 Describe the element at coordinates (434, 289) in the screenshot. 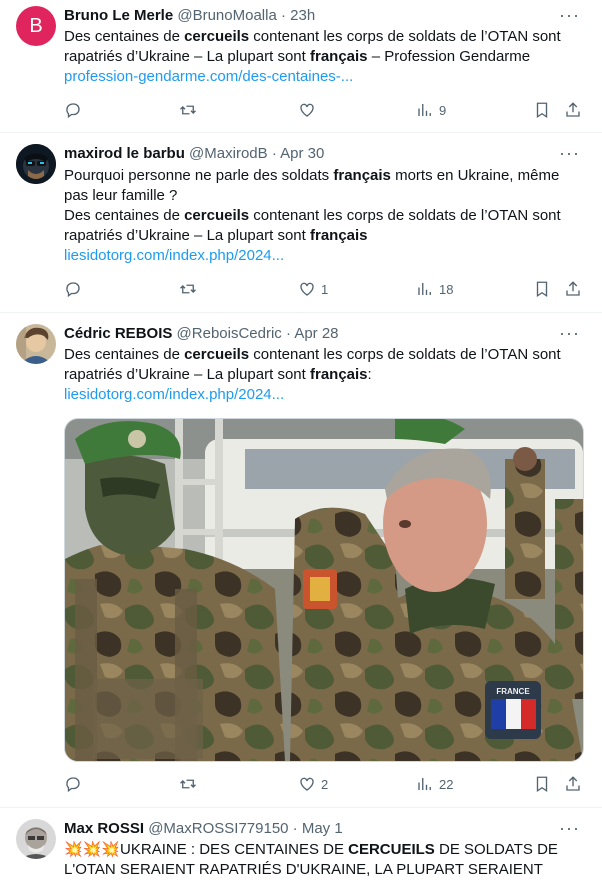

I see `views-button: 18` at that location.